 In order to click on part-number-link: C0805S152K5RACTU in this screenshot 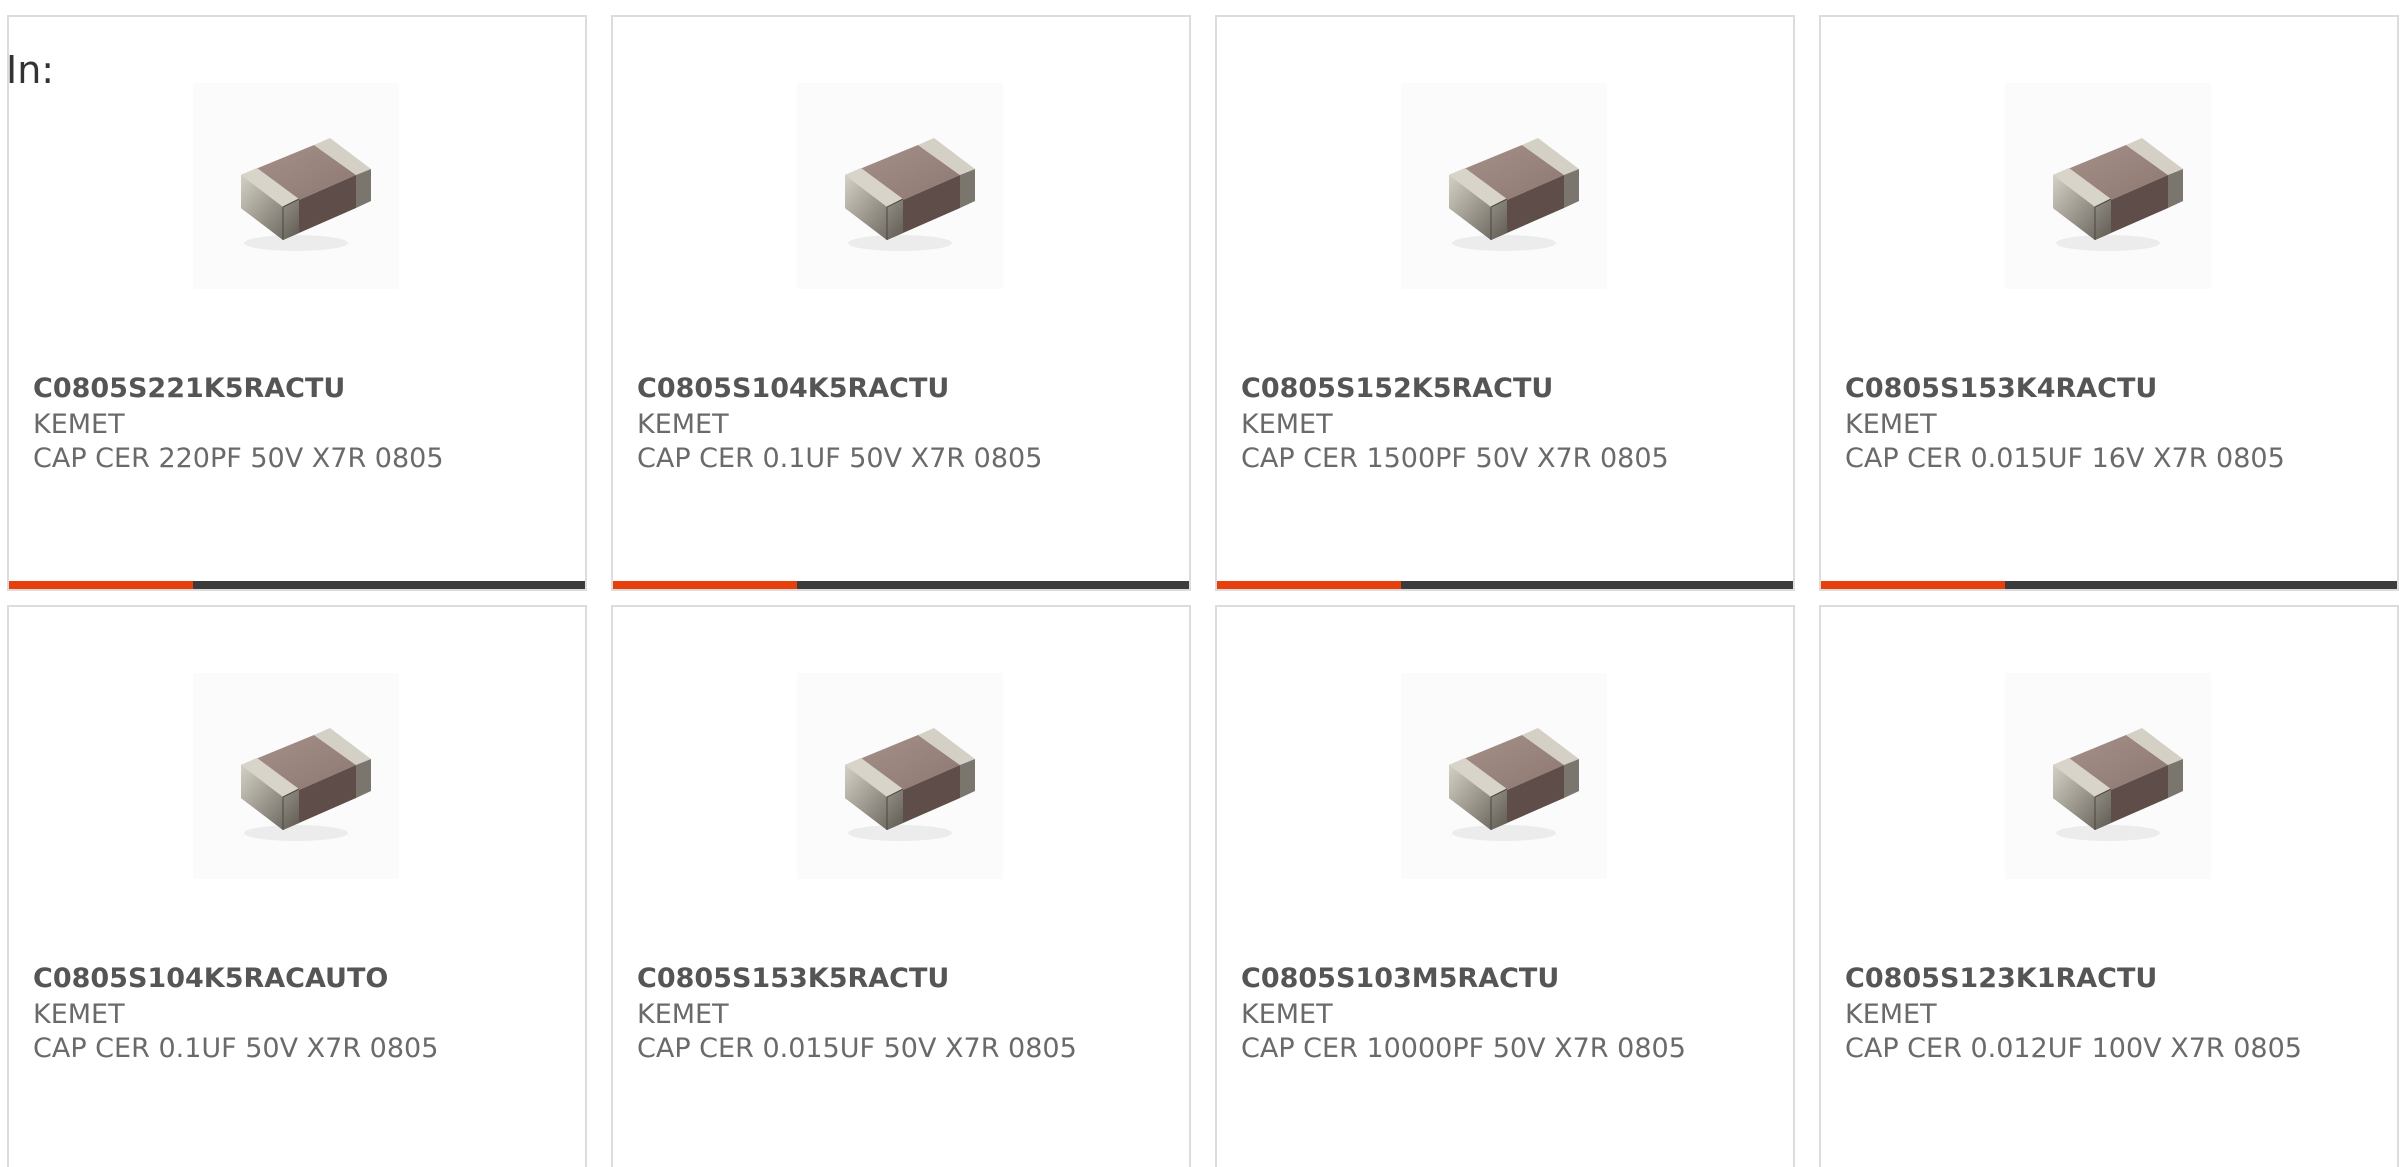, I will do `click(1397, 389)`.